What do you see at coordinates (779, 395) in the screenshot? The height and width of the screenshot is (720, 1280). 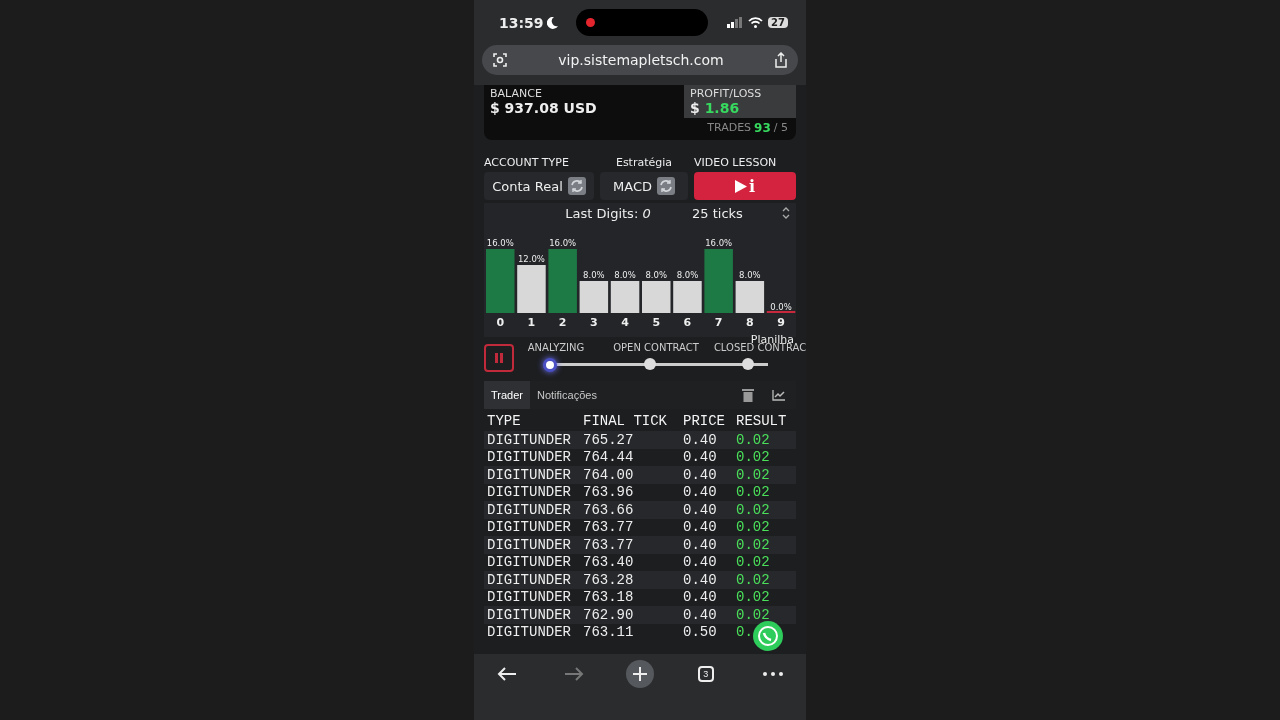 I see `chart-icon` at bounding box center [779, 395].